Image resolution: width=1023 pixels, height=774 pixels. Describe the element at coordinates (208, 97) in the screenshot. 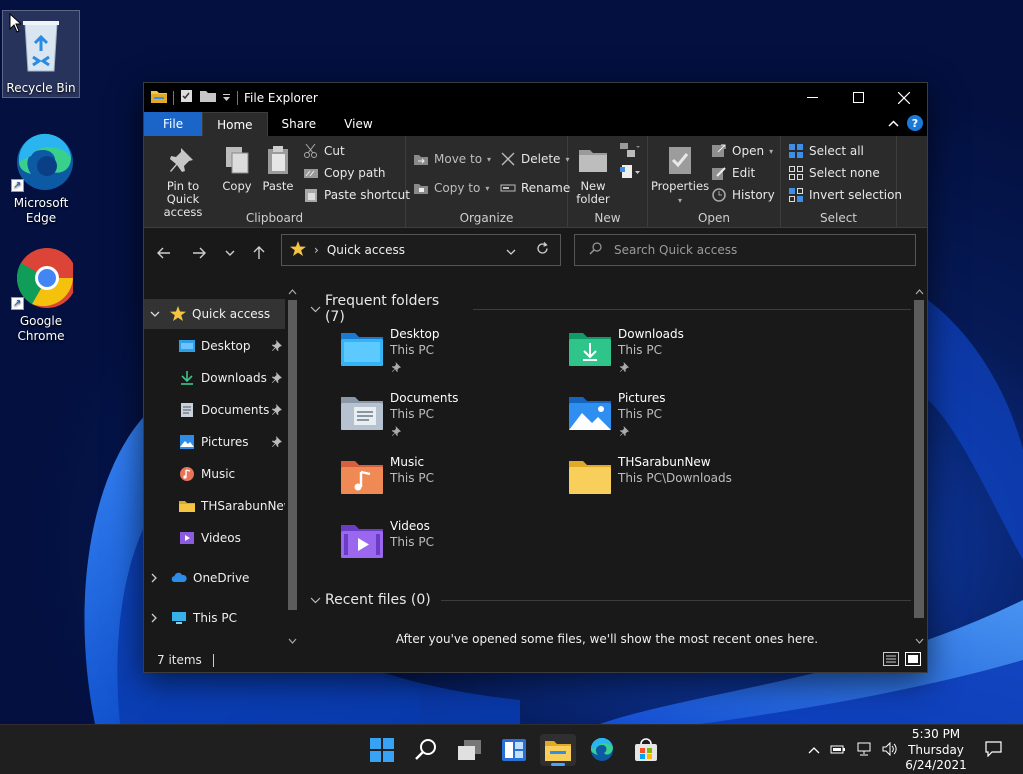

I see `new-folder-qat-icon` at that location.